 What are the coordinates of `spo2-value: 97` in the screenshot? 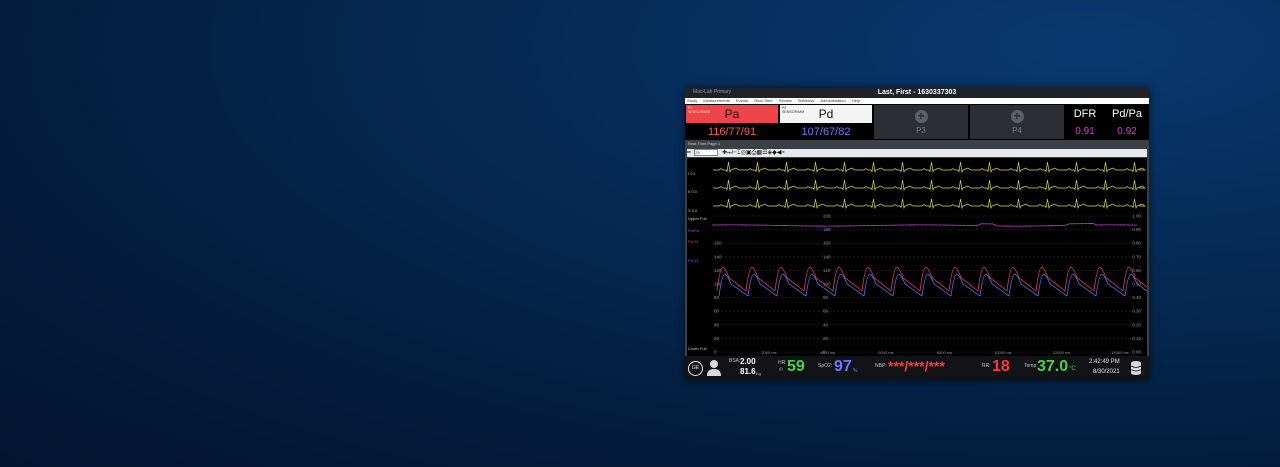 It's located at (843, 366).